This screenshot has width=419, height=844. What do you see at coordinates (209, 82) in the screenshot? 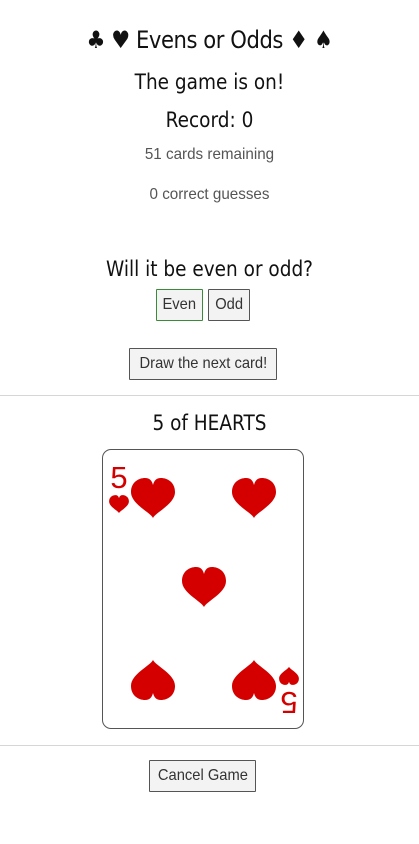
I see `game-status: The game is on!` at bounding box center [209, 82].